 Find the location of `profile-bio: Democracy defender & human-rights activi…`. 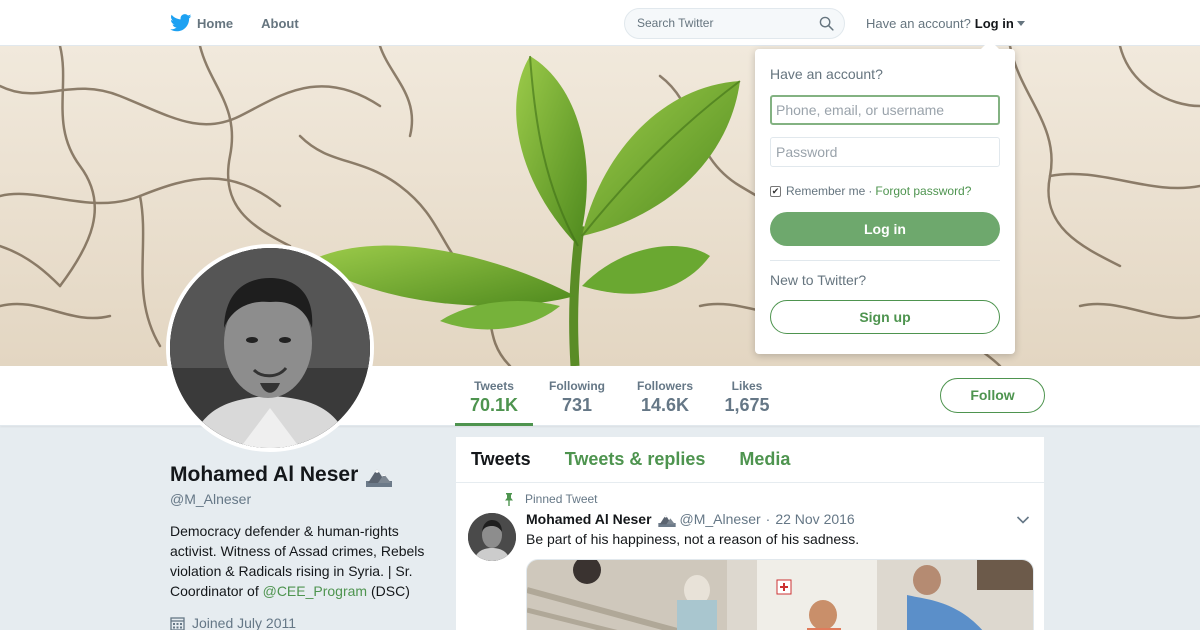

profile-bio: Democracy defender & human-rights activi… is located at coordinates (302, 561).